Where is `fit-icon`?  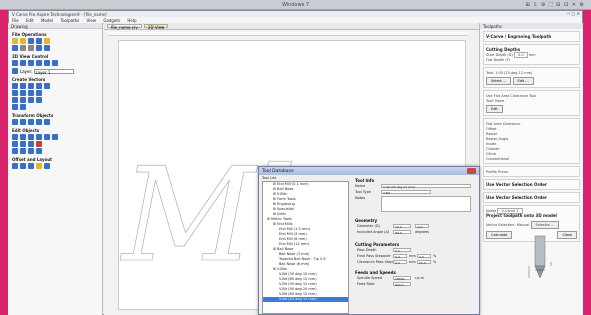 fit-icon is located at coordinates (39, 166).